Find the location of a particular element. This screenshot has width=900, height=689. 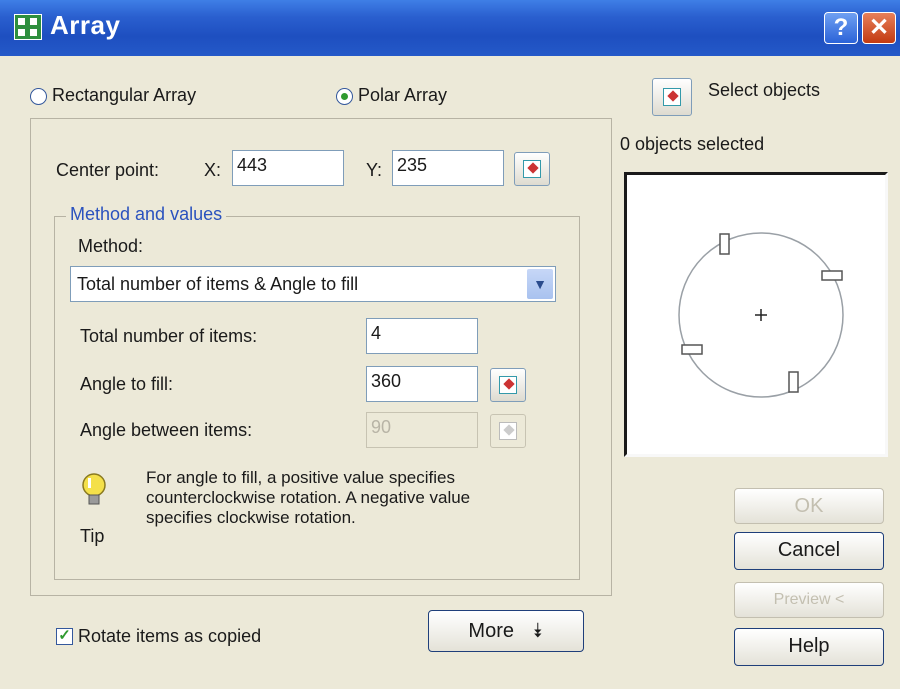

center-point-label: Center point: is located at coordinates (108, 170).